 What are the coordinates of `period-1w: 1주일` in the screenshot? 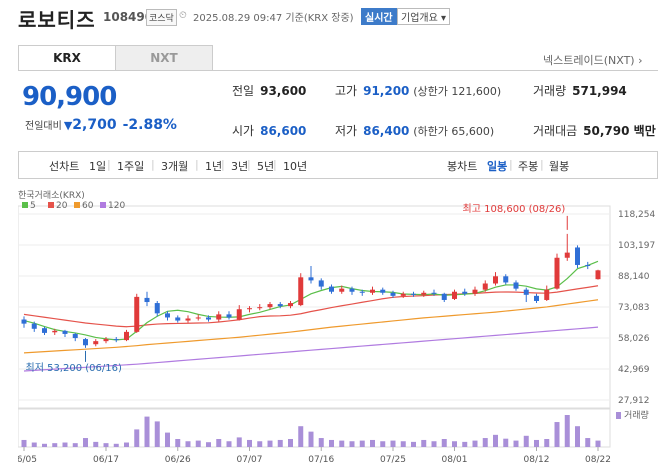 It's located at (130, 166).